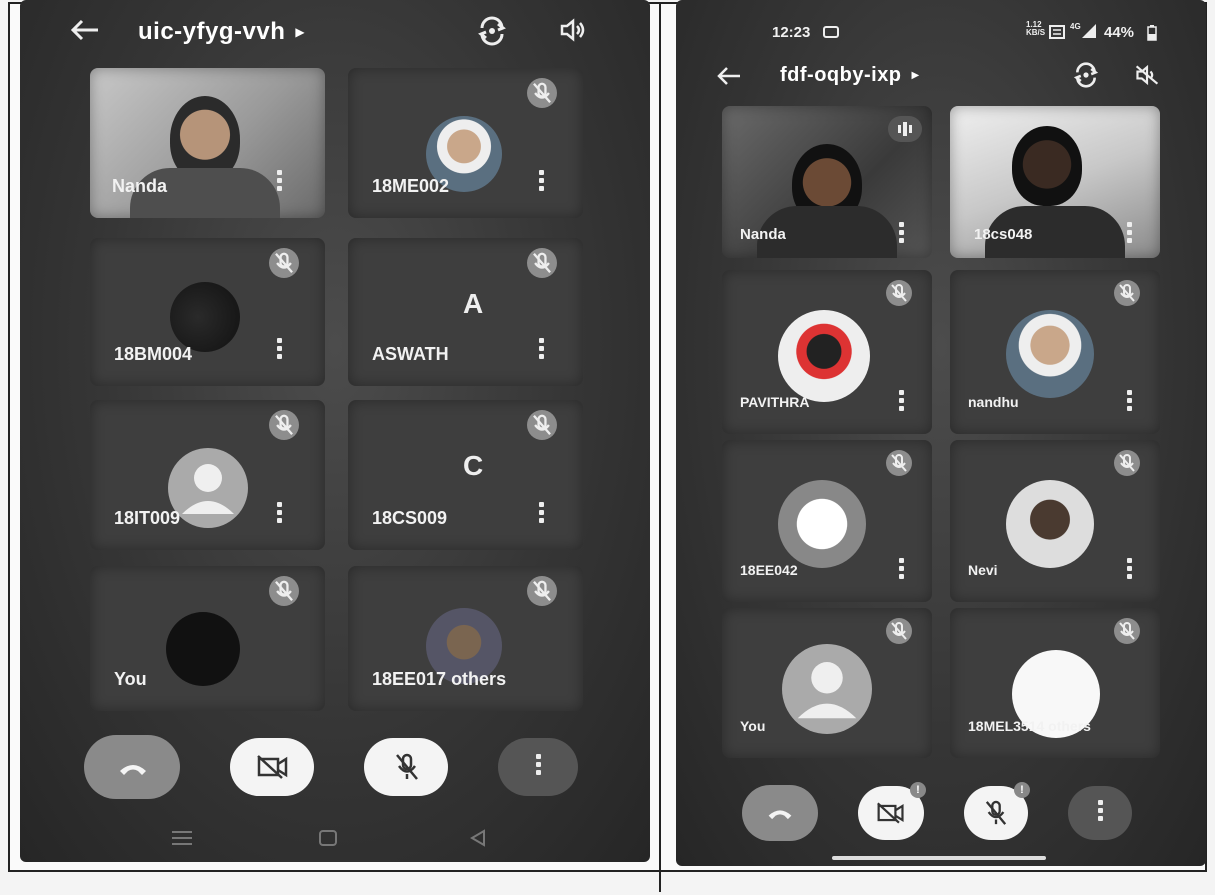 This screenshot has width=1215, height=895. I want to click on gesture-bar, so click(939, 858).